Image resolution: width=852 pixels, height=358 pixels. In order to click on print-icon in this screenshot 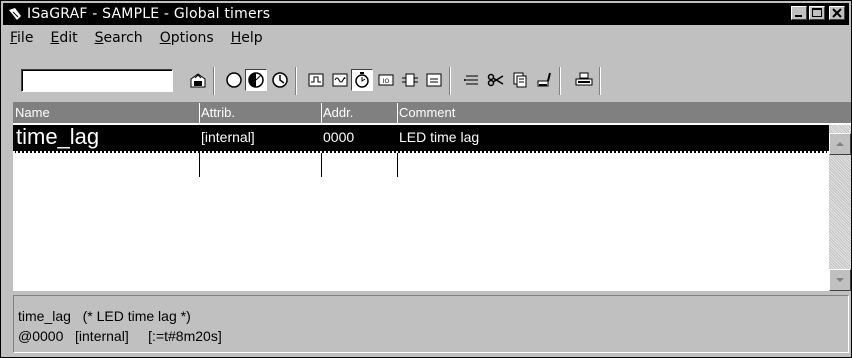, I will do `click(584, 80)`.